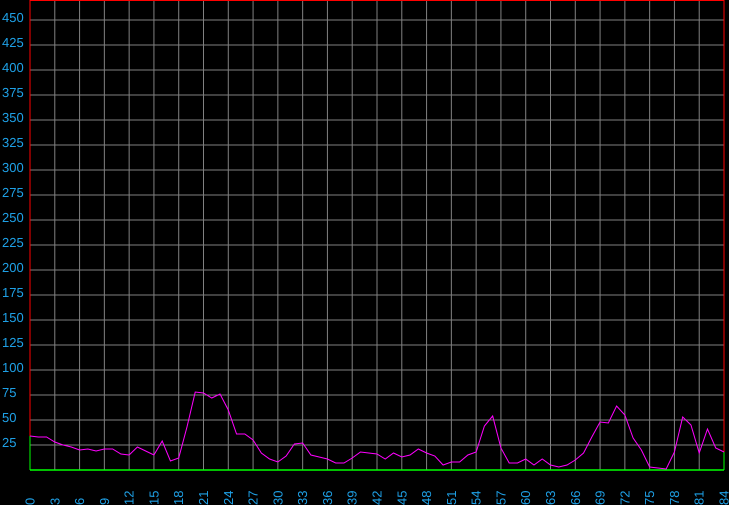 This screenshot has width=729, height=505. Describe the element at coordinates (13, 217) in the screenshot. I see `y-tick-label: 250` at that location.